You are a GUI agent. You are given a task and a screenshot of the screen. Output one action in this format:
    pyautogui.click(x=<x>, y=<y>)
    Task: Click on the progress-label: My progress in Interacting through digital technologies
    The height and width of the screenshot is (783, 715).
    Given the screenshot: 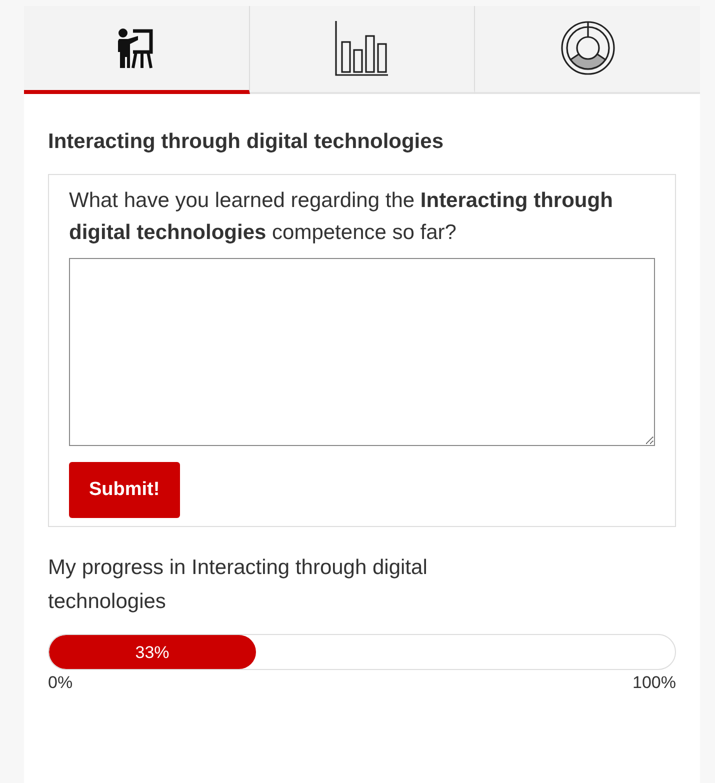 What is the action you would take?
    pyautogui.click(x=238, y=585)
    